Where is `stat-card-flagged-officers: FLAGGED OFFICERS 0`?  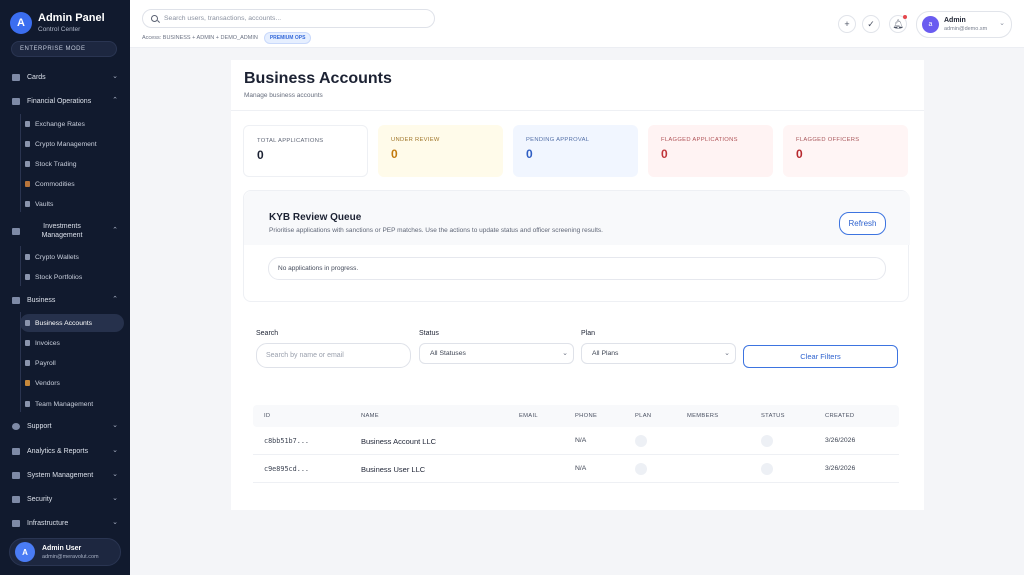 stat-card-flagged-officers: FLAGGED OFFICERS 0 is located at coordinates (845, 151).